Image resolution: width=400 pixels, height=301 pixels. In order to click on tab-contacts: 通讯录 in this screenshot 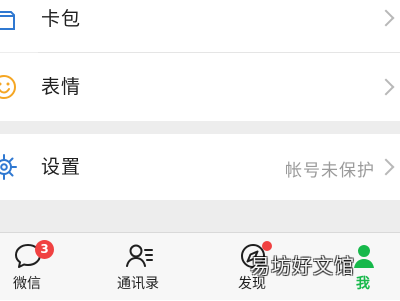, I will do `click(138, 267)`.